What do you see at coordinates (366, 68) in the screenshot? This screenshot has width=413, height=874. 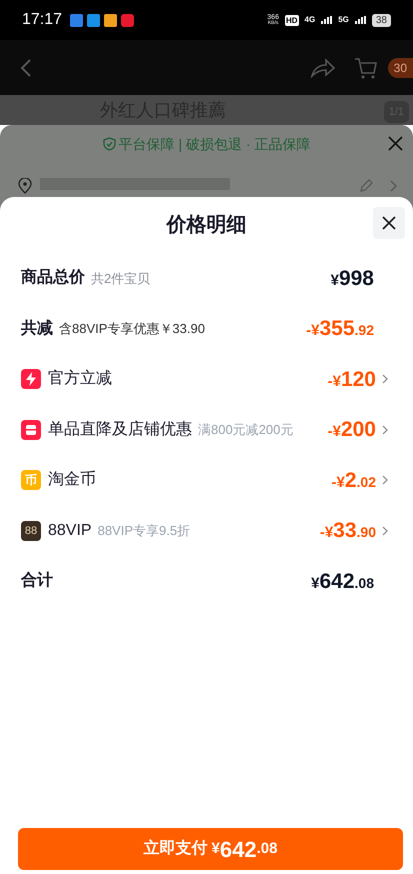 I see `cart-icon` at bounding box center [366, 68].